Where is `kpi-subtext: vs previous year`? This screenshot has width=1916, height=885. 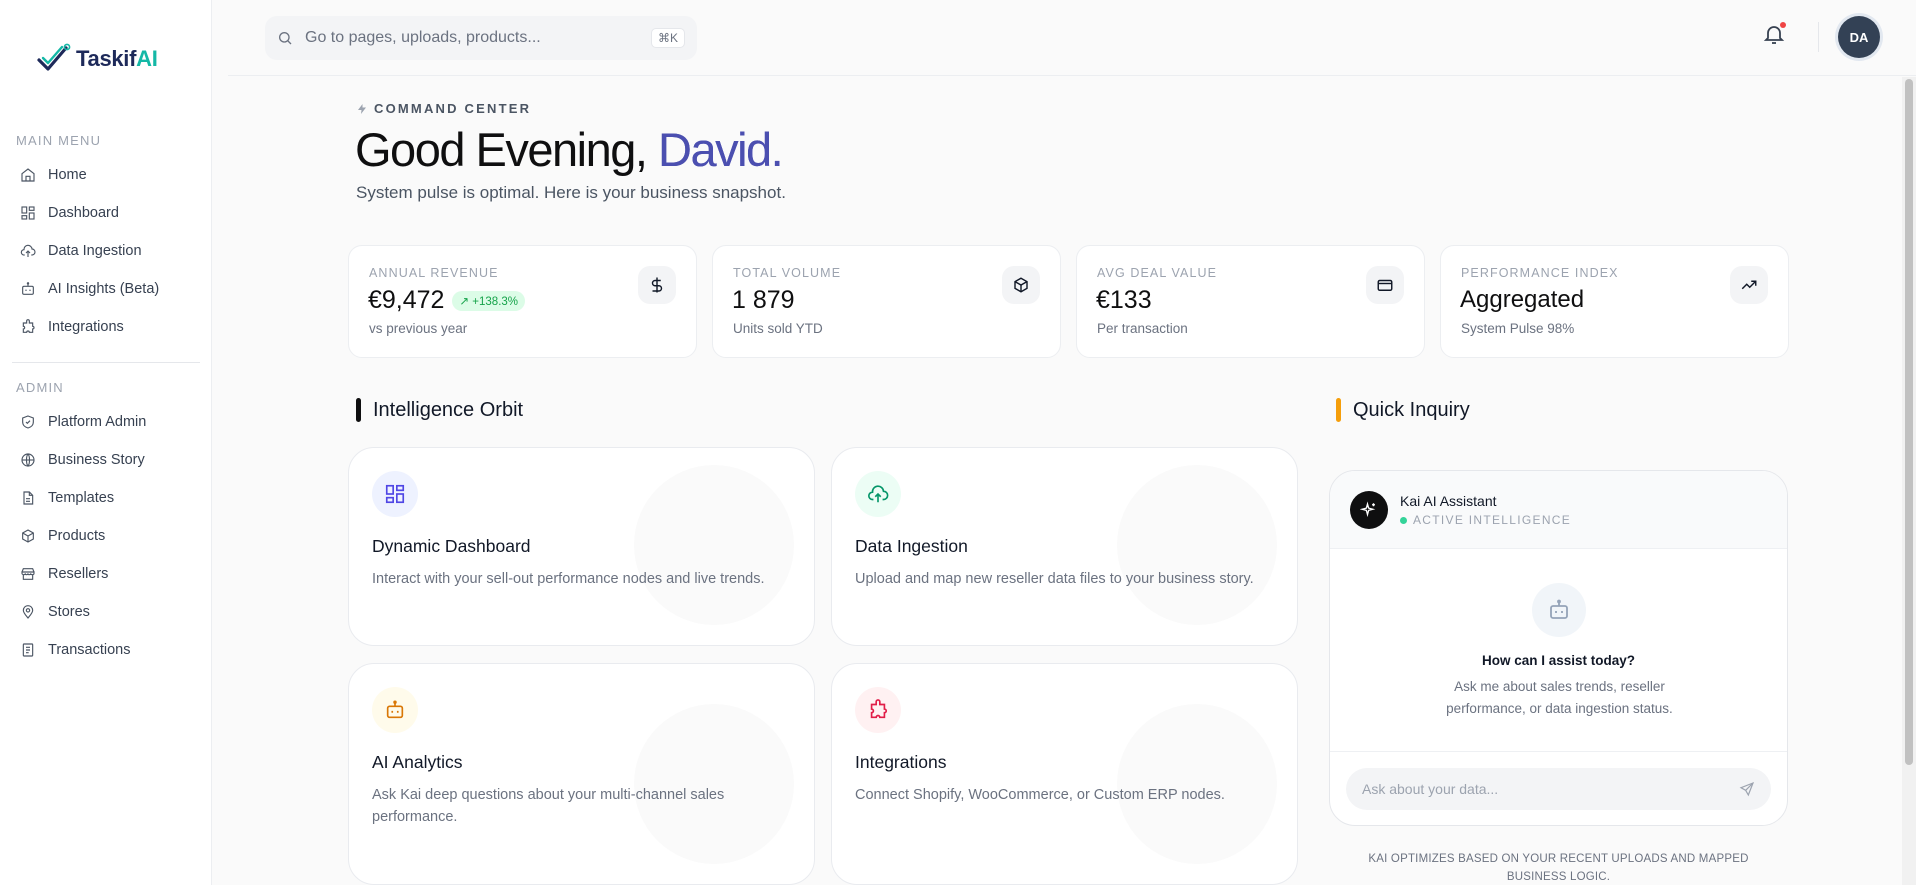
kpi-subtext: vs previous year is located at coordinates (418, 328).